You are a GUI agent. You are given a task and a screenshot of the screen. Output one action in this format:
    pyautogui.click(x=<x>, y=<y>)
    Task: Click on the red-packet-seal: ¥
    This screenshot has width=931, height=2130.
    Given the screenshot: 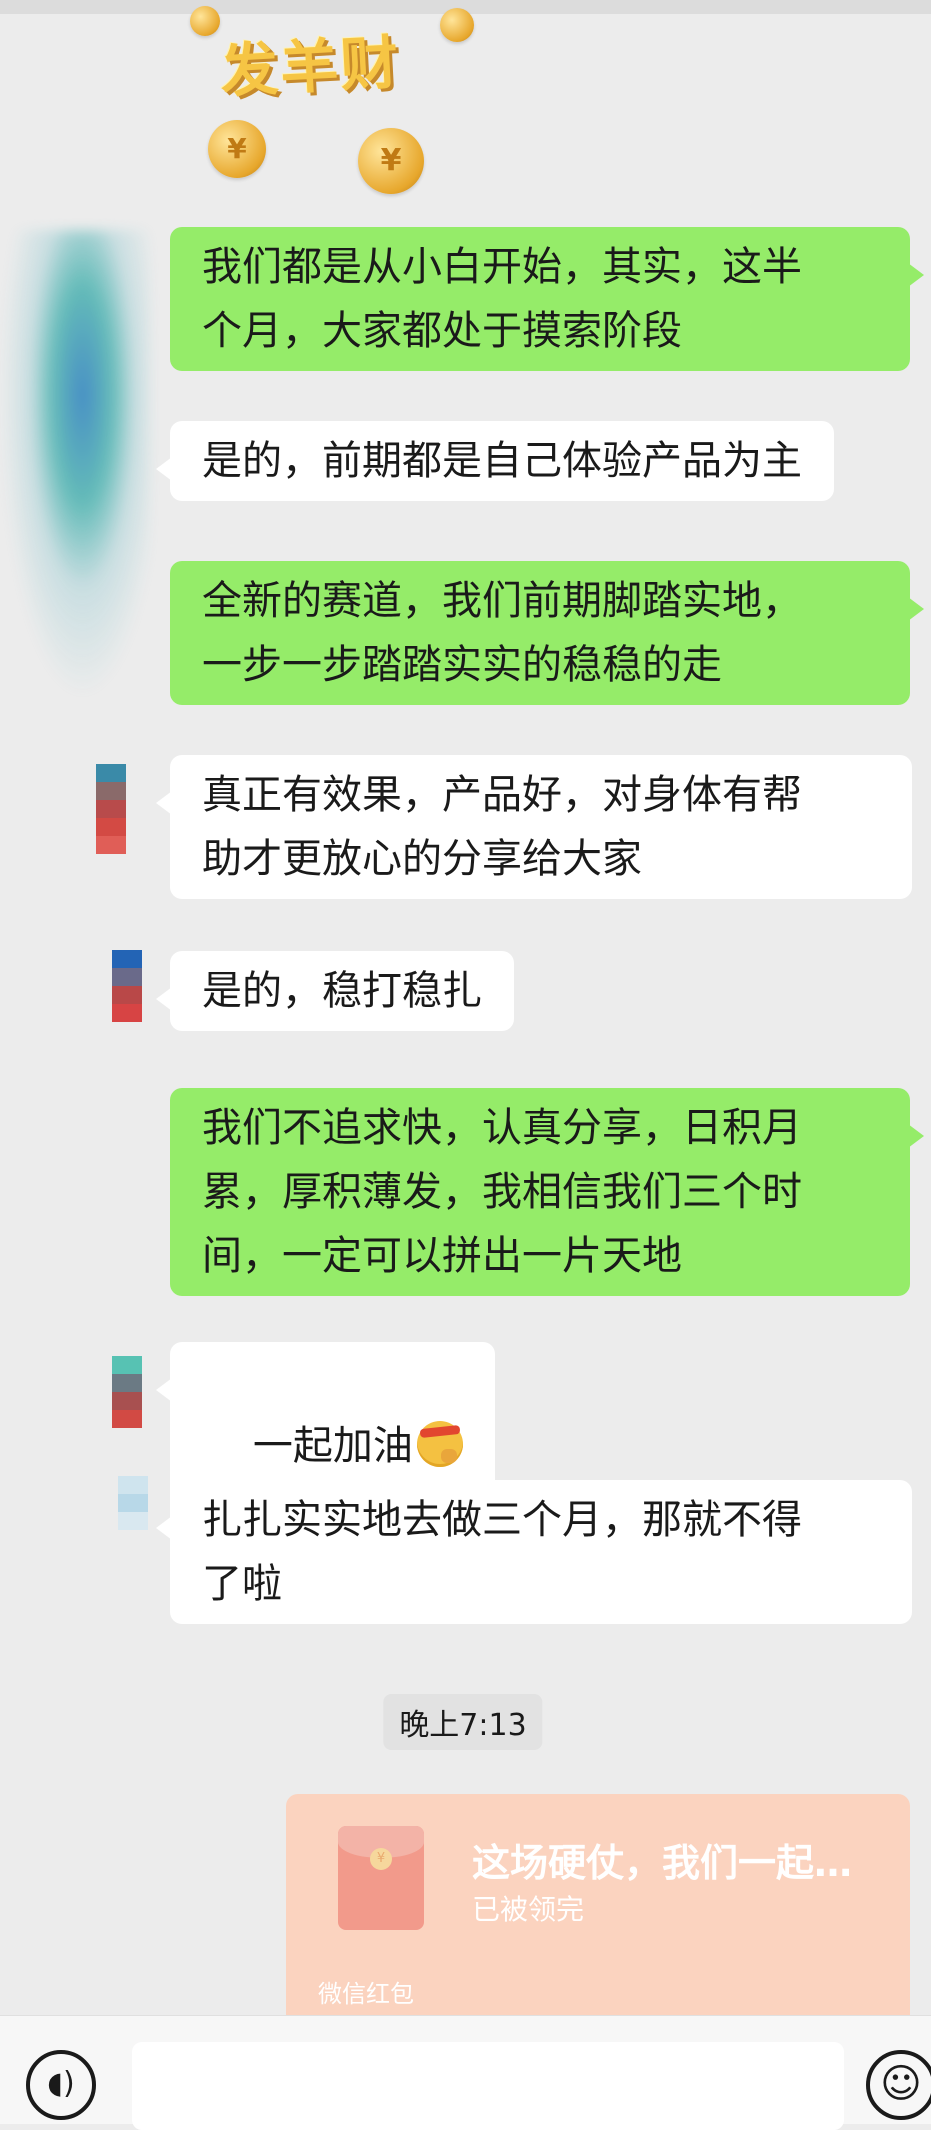 What is the action you would take?
    pyautogui.click(x=381, y=1859)
    